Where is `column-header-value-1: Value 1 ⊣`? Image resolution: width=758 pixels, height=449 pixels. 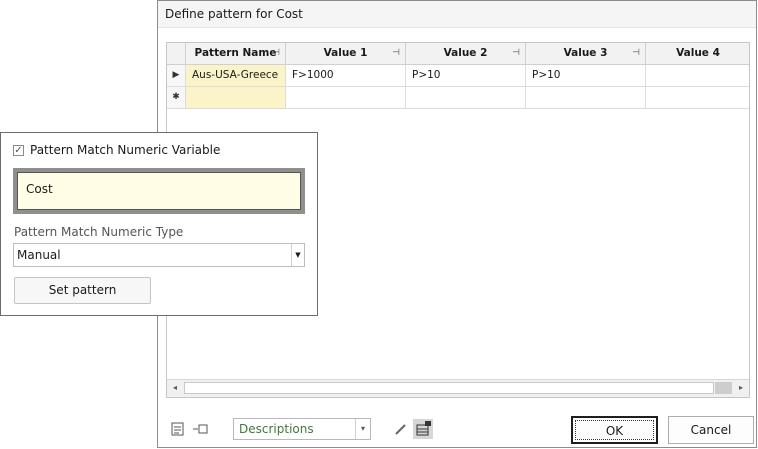
column-header-value-1: Value 1 ⊣ is located at coordinates (346, 54).